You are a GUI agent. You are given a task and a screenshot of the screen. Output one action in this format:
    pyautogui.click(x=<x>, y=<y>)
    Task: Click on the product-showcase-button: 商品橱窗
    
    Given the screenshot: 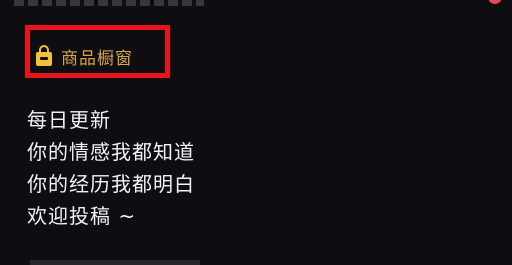 What is the action you would take?
    pyautogui.click(x=84, y=56)
    